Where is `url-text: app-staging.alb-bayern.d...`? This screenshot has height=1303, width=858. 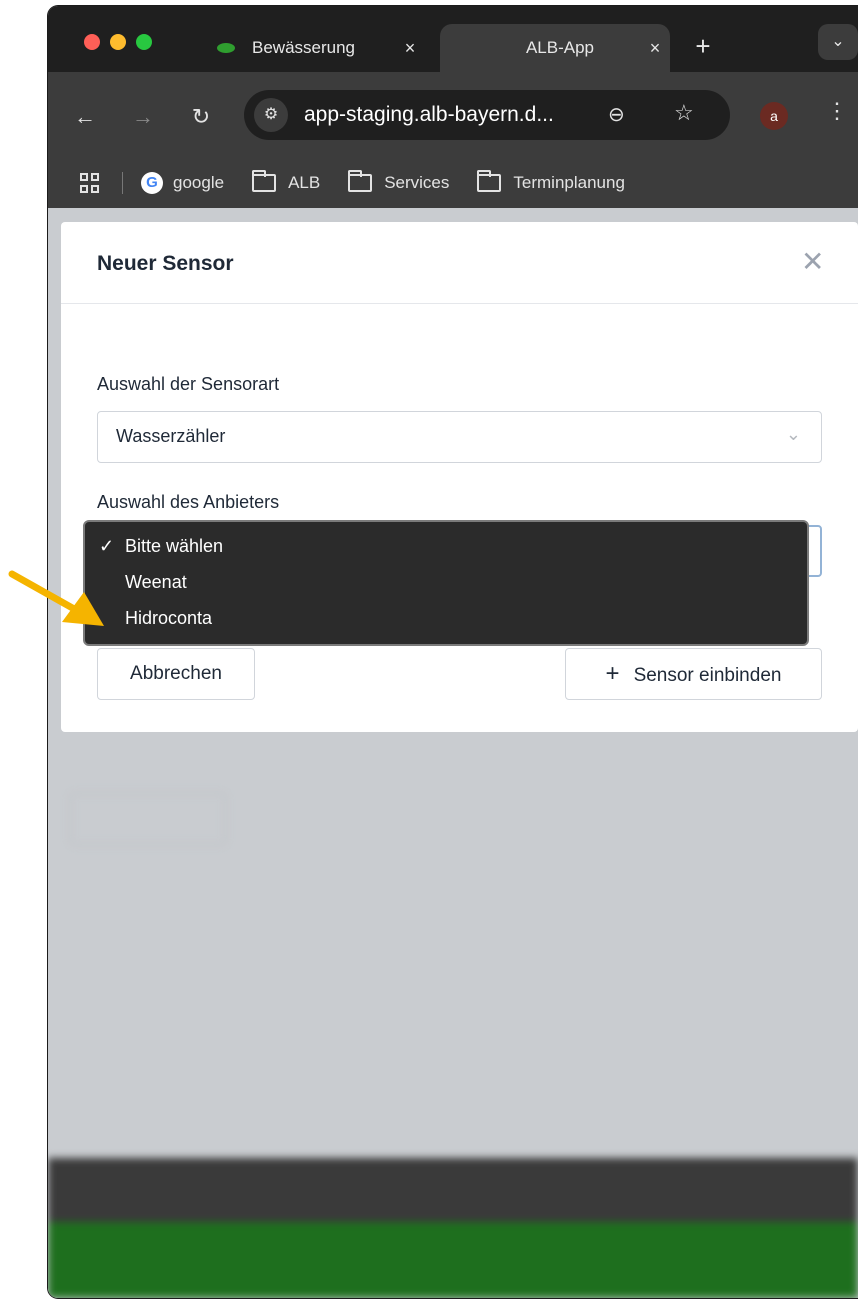 url-text: app-staging.alb-bayern.d... is located at coordinates (429, 115).